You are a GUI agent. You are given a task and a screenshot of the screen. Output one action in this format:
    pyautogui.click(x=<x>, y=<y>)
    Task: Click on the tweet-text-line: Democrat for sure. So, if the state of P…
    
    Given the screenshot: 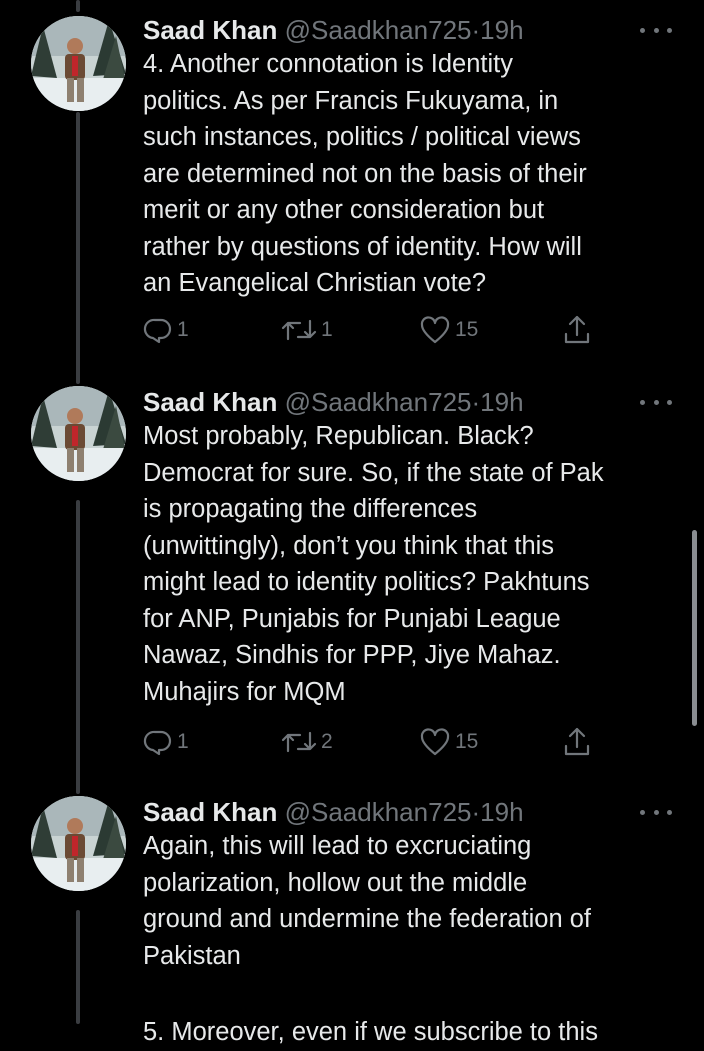 What is the action you would take?
    pyautogui.click(x=373, y=472)
    